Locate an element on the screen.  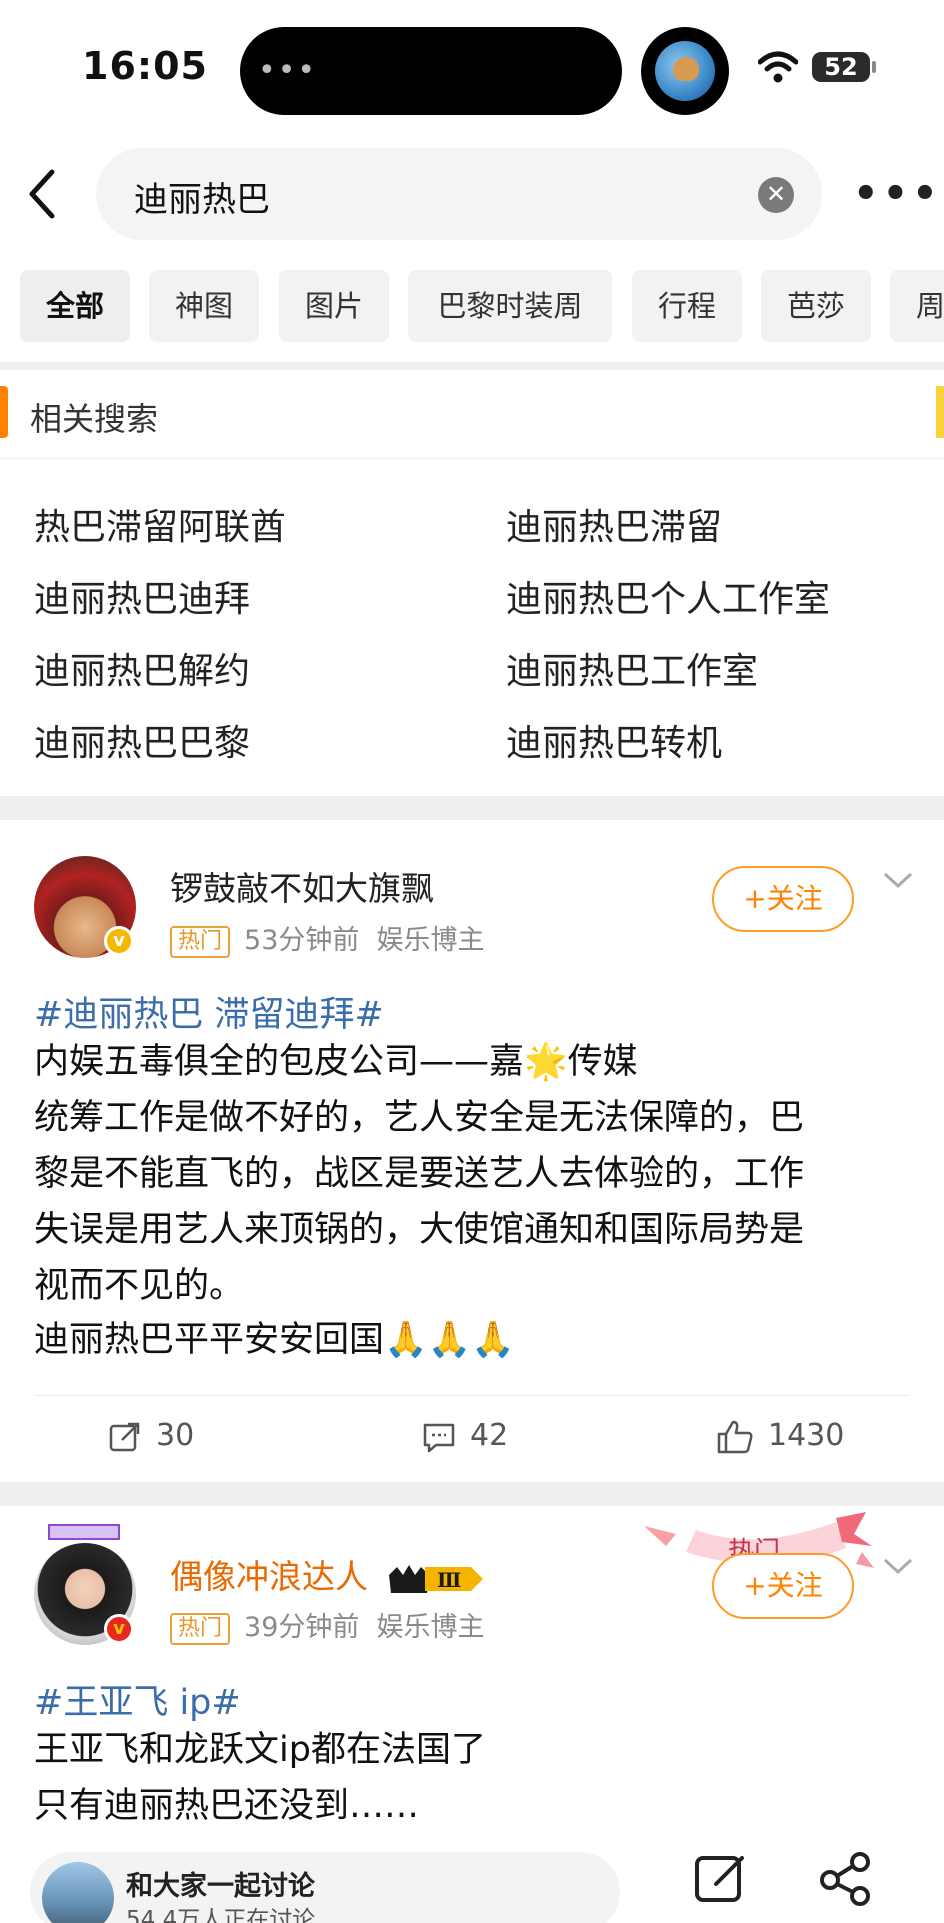
post-body-line: 迪丽热巴平平安安回国🙏🙏🙏 is located at coordinates (274, 1340).